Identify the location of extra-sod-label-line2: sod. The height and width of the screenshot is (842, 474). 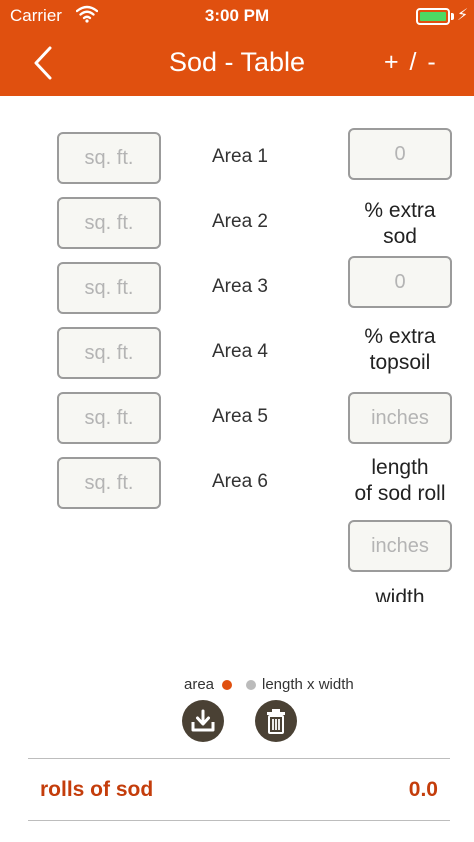
(400, 236).